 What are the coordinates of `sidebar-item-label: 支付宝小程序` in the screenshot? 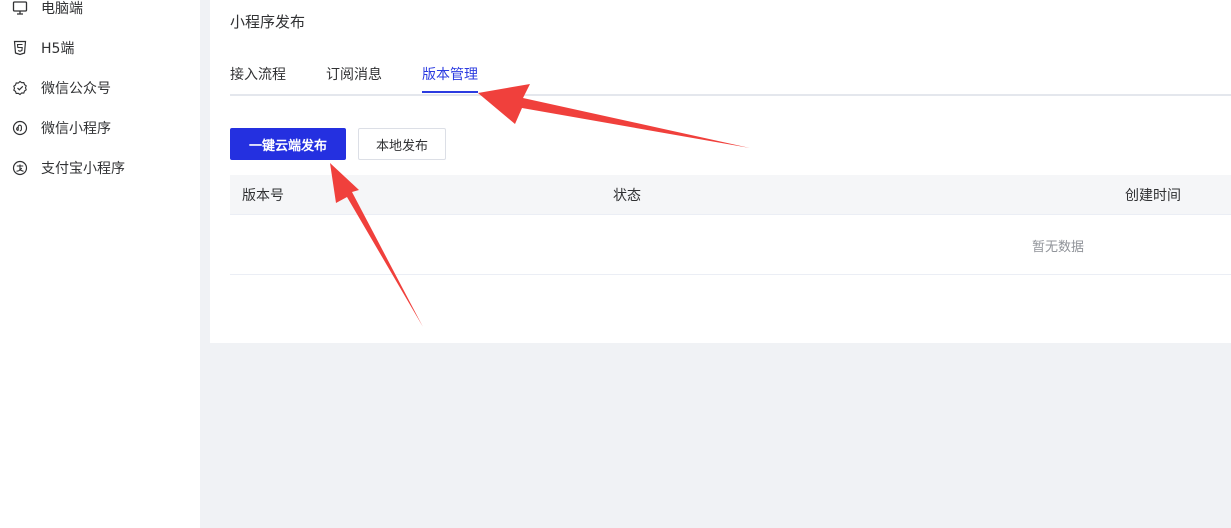 It's located at (83, 169).